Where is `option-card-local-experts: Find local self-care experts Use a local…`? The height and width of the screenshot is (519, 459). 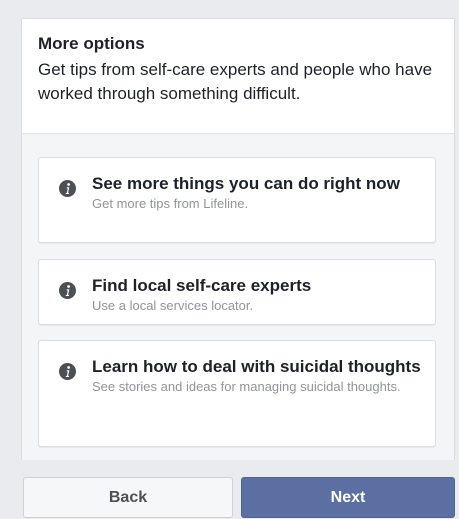
option-card-local-experts: Find local self-care experts Use a local… is located at coordinates (237, 292).